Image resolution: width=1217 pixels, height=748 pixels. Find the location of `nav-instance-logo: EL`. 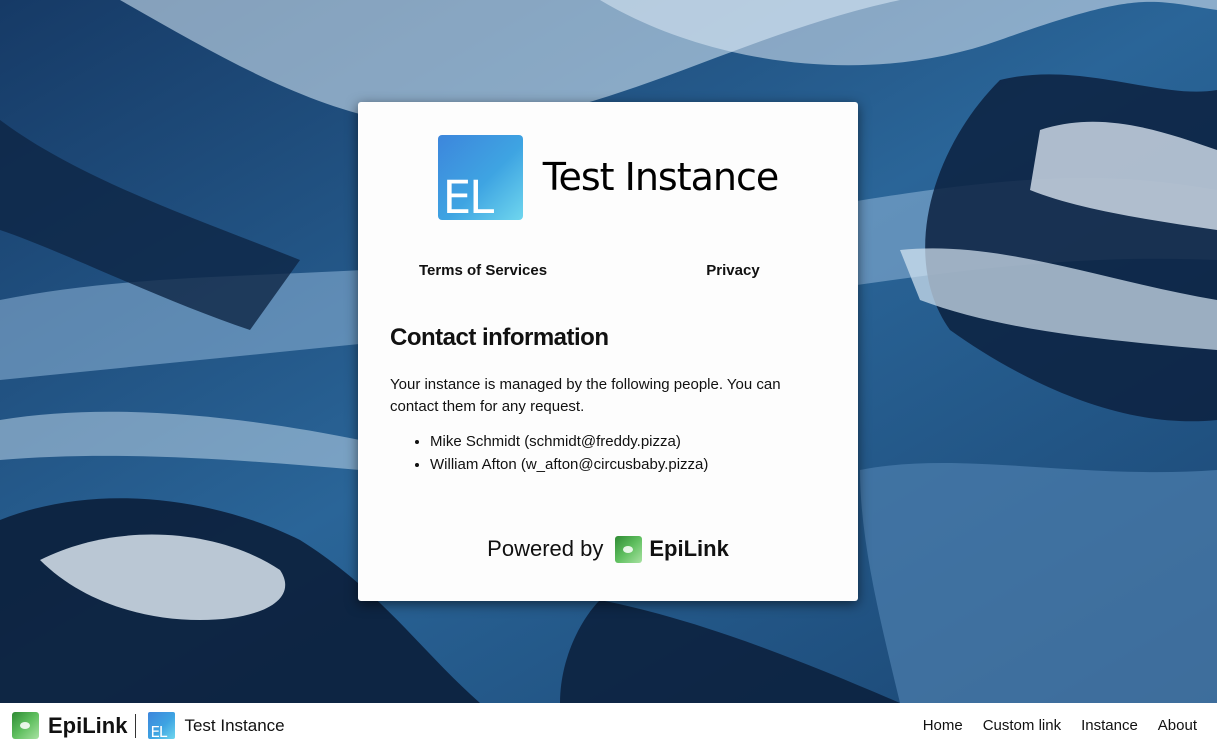

nav-instance-logo: EL is located at coordinates (162, 726).